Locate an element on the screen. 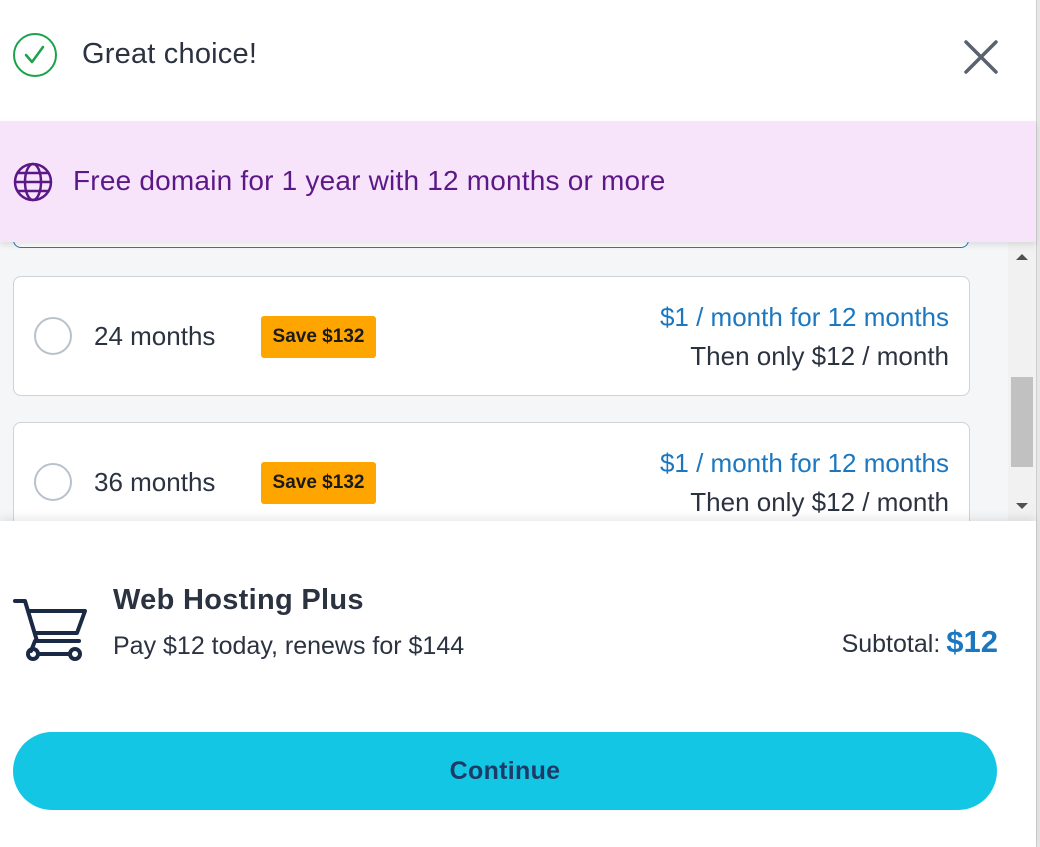  cart-icon is located at coordinates (51, 627).